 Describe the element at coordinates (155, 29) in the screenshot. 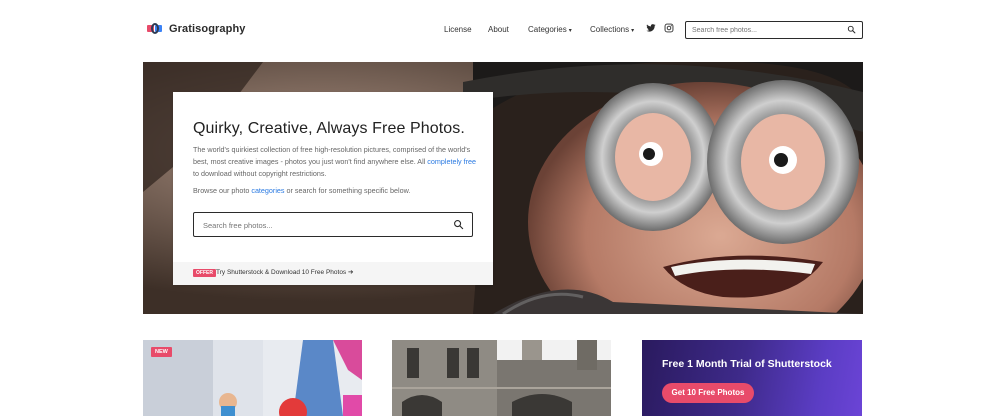

I see `logo-icon` at that location.